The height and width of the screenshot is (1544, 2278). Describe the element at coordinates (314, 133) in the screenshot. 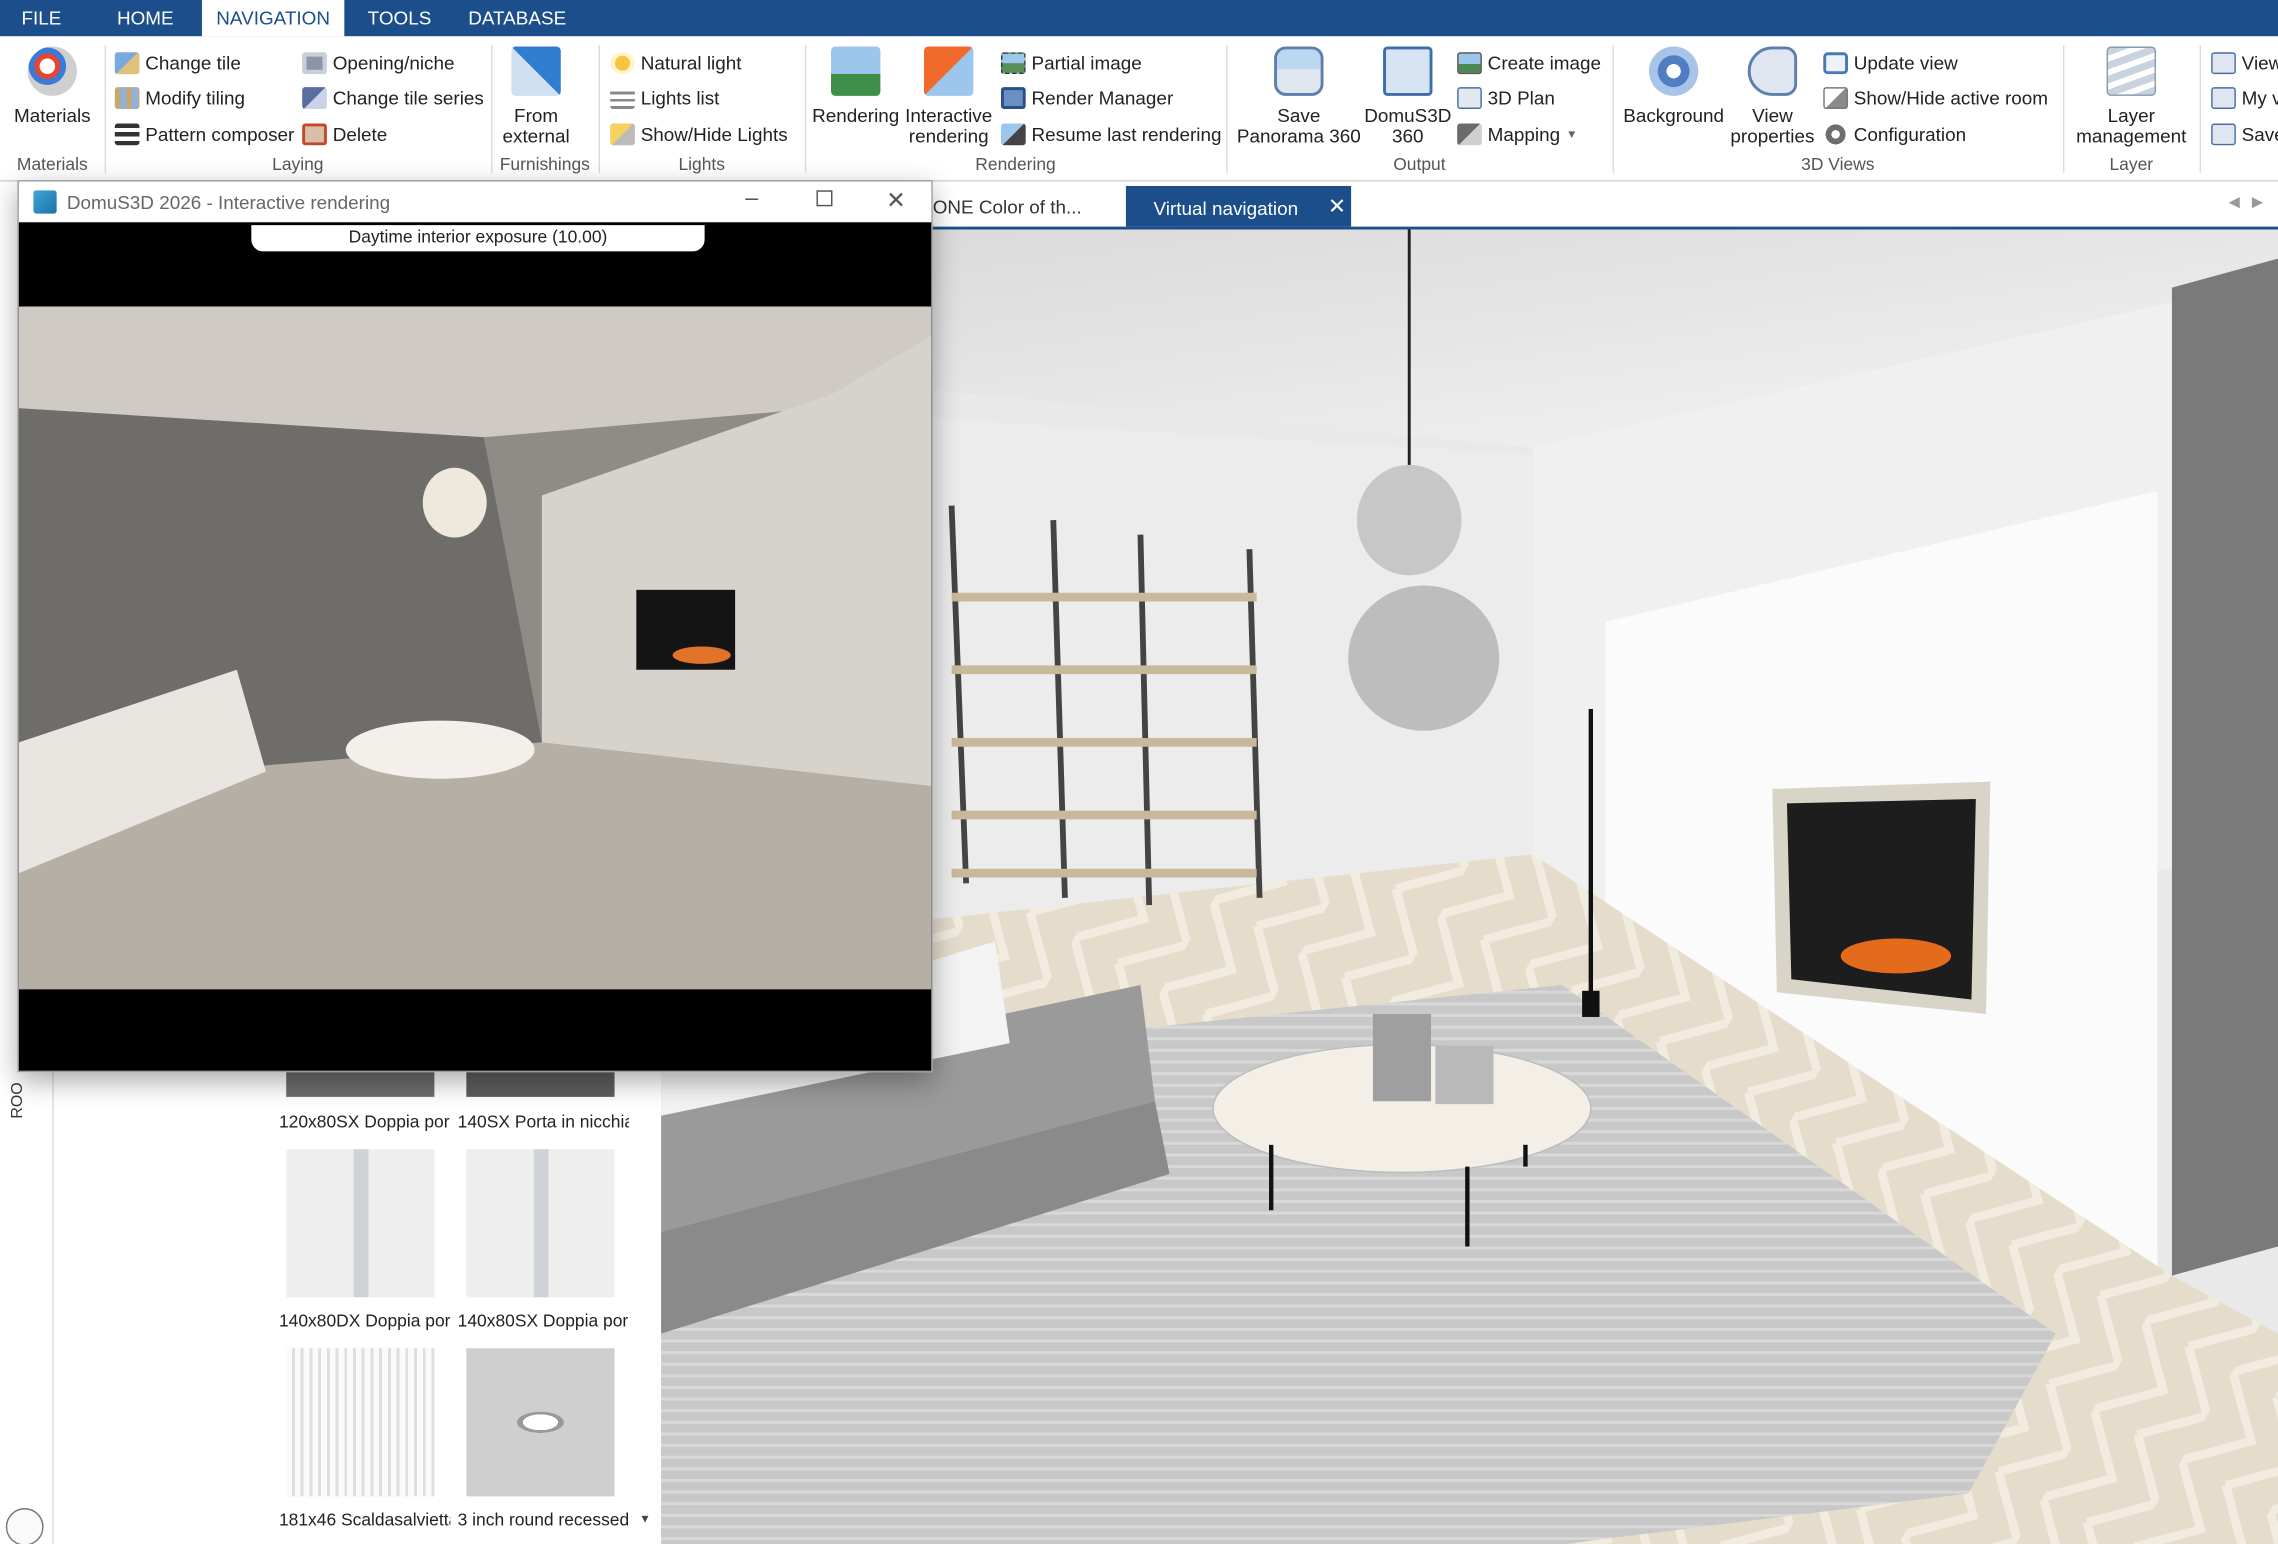

I see `delete-icon` at that location.